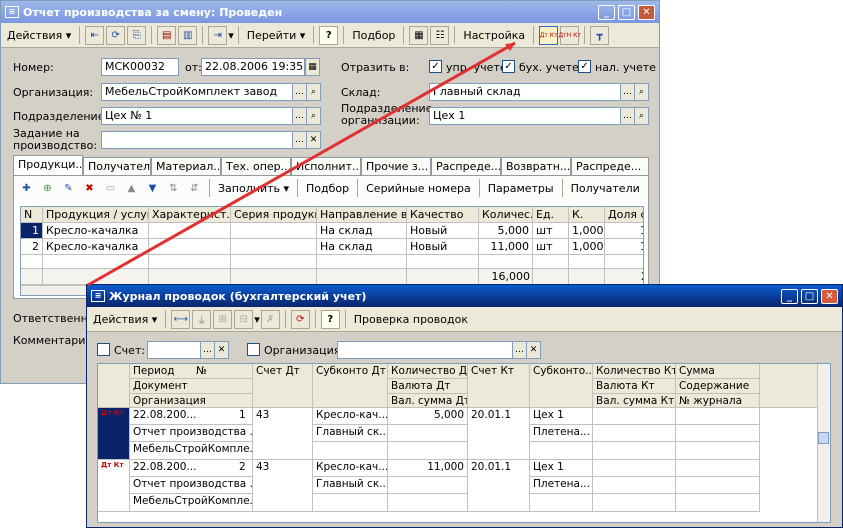  I want to click on entry-cur-kt, so click(634, 485).